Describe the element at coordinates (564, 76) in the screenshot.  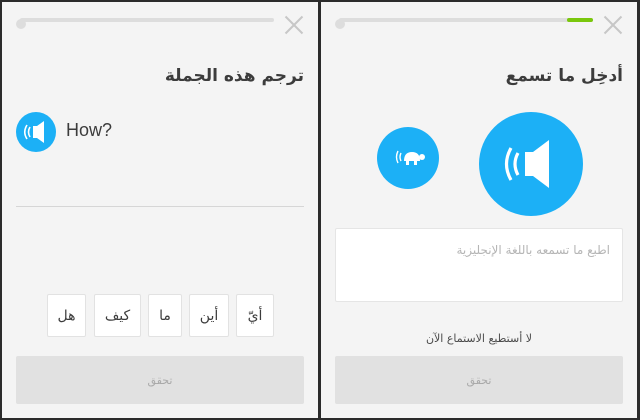
I see `exercise-title: أدخِل ما تسمع` at that location.